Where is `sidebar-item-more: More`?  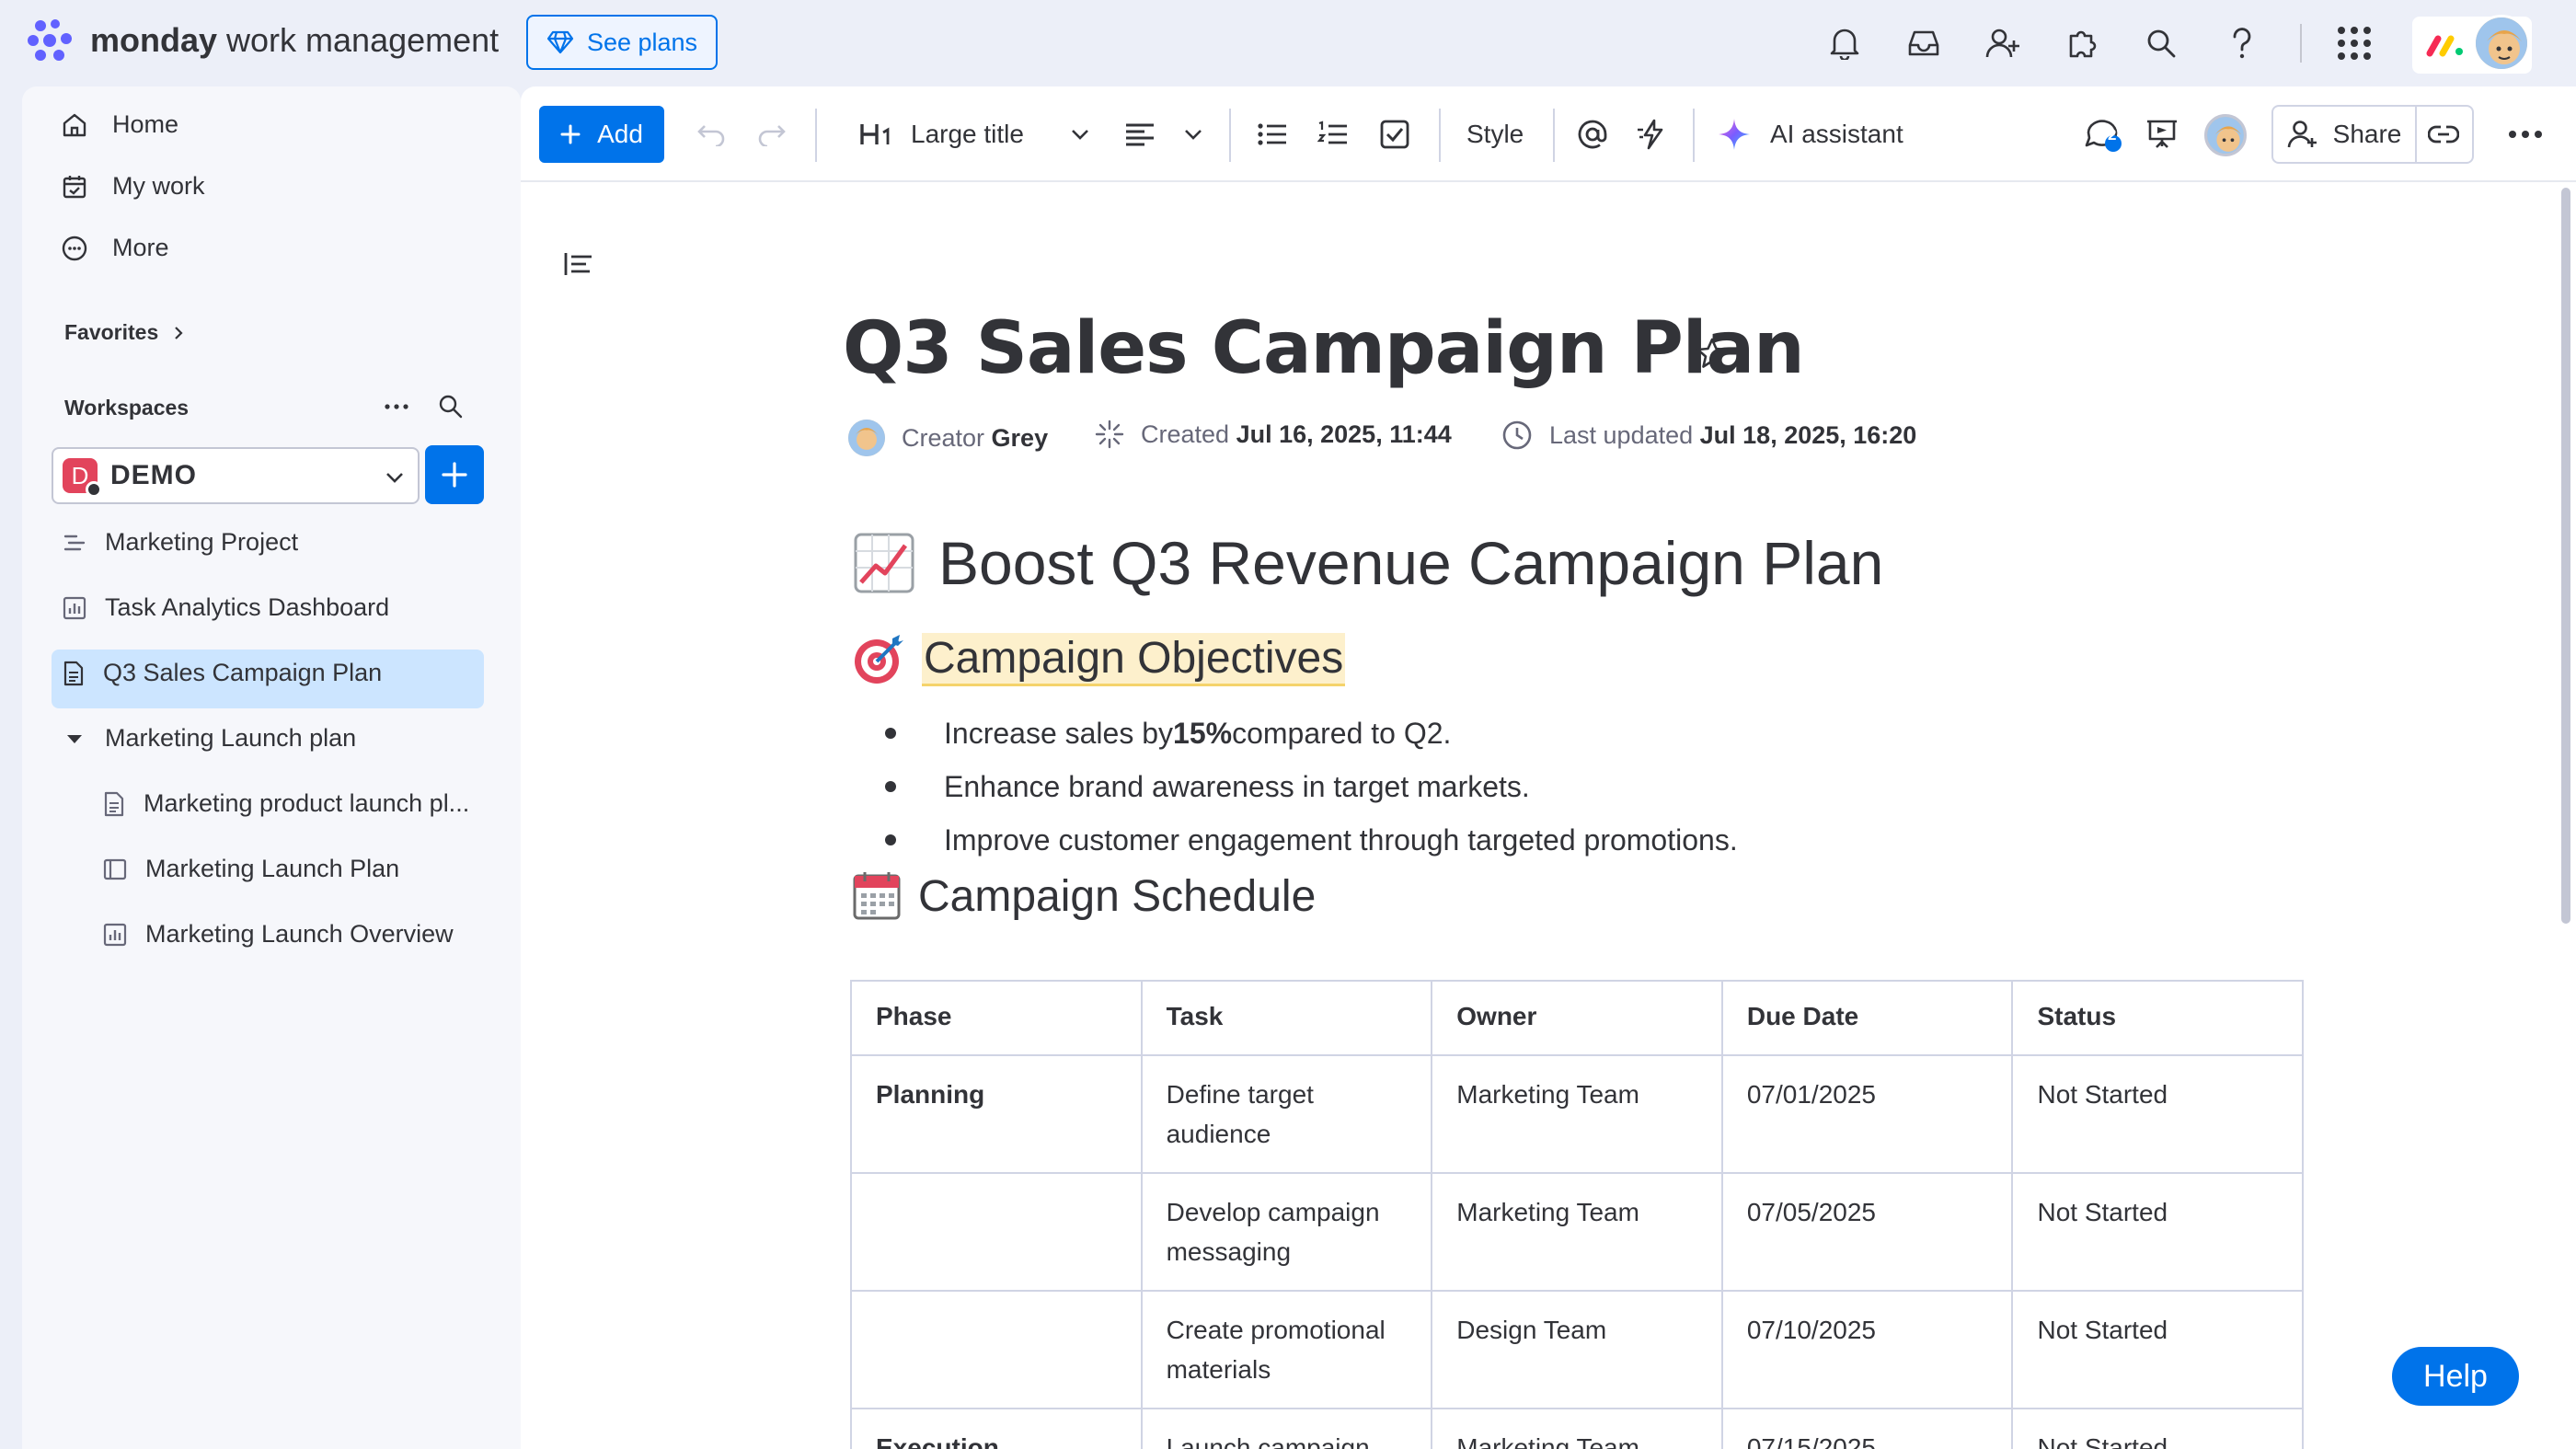 sidebar-item-more: More is located at coordinates (115, 248).